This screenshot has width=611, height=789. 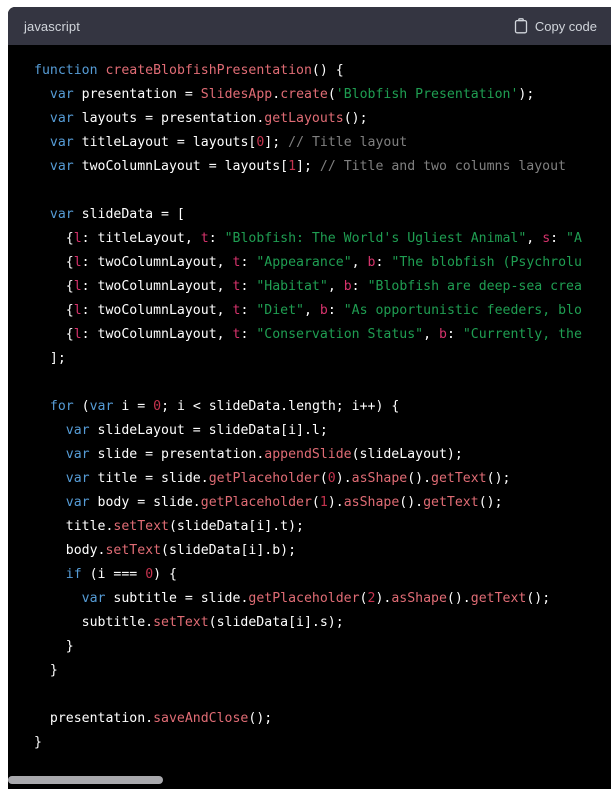 I want to click on copy-code-label: Copy code, so click(x=565, y=26).